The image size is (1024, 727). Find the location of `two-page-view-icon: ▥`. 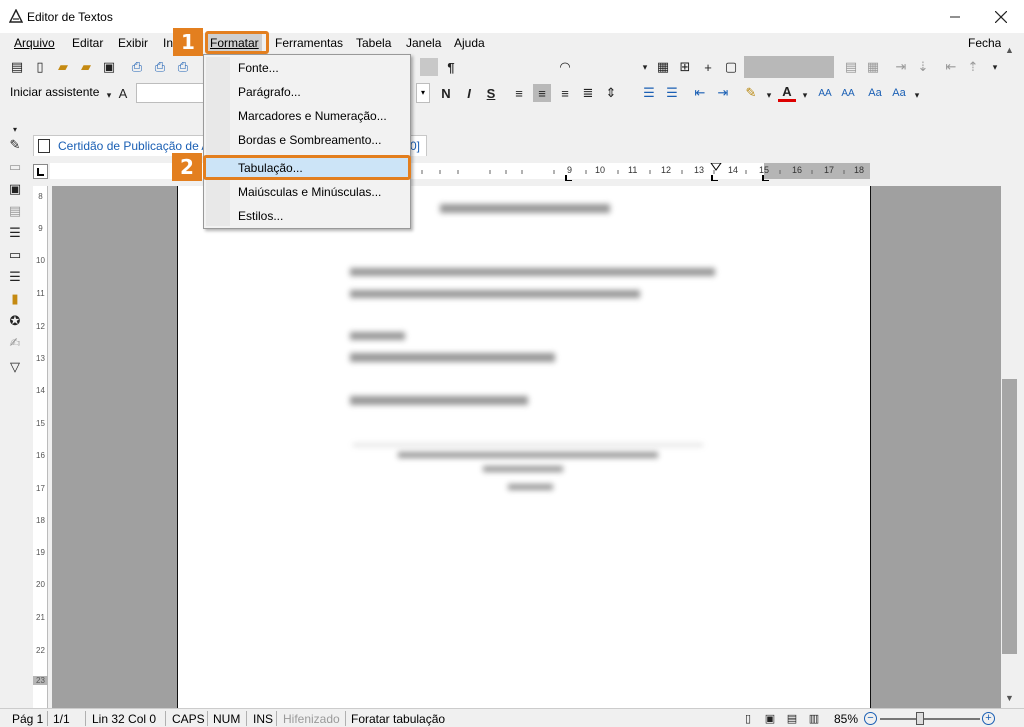

two-page-view-icon: ▥ is located at coordinates (814, 718).